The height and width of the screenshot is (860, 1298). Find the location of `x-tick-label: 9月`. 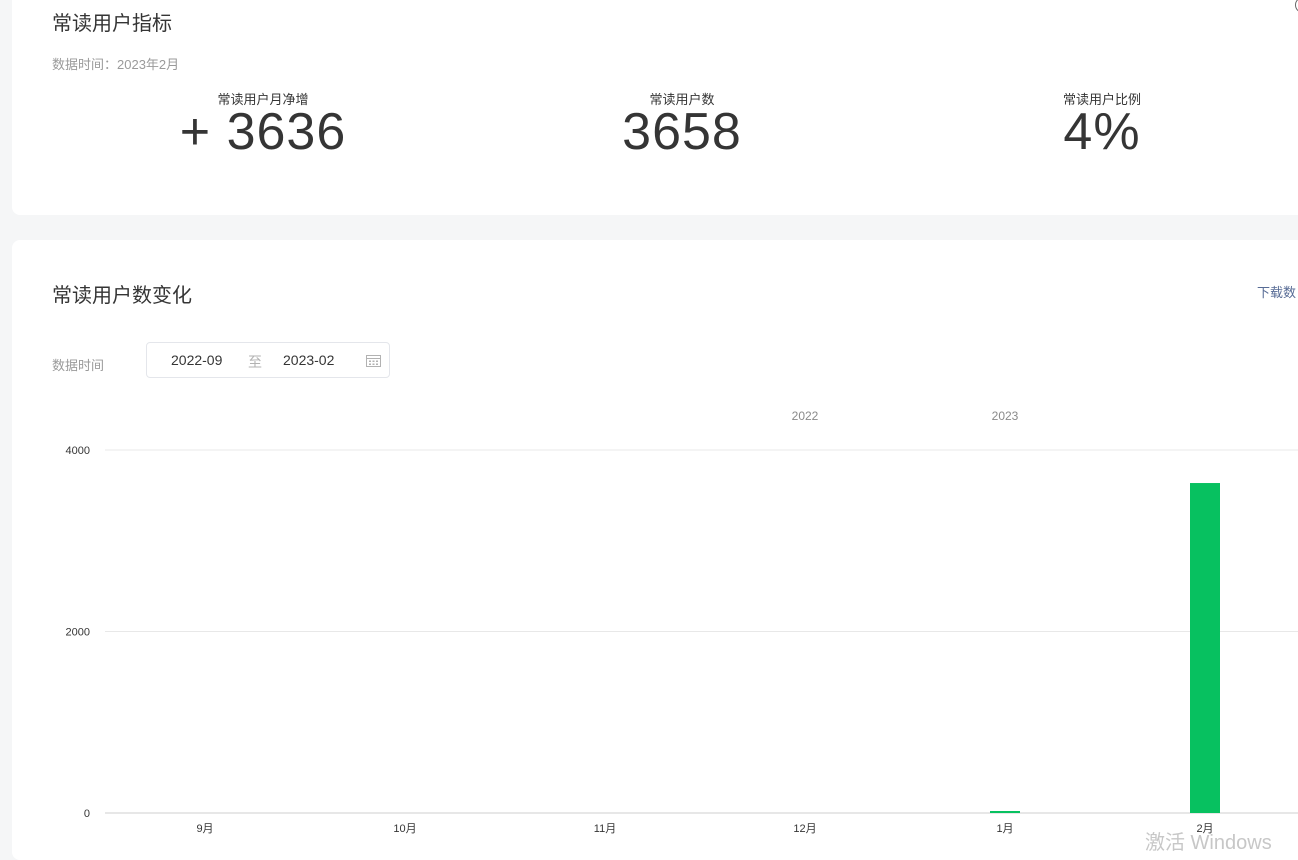

x-tick-label: 9月 is located at coordinates (204, 829).